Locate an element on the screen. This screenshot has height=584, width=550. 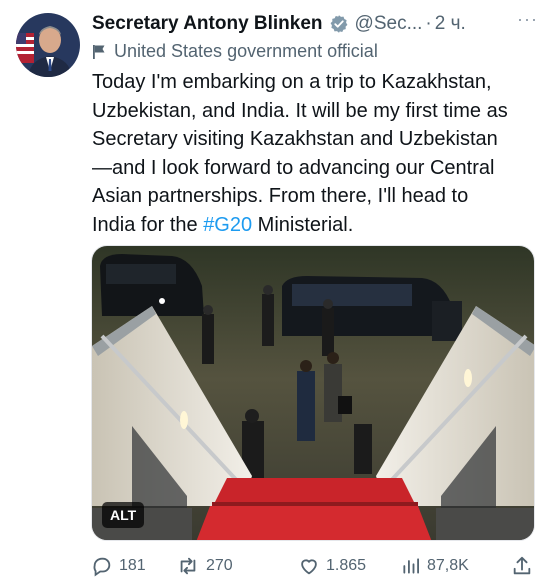
reply-count: 181 is located at coordinates (132, 565).